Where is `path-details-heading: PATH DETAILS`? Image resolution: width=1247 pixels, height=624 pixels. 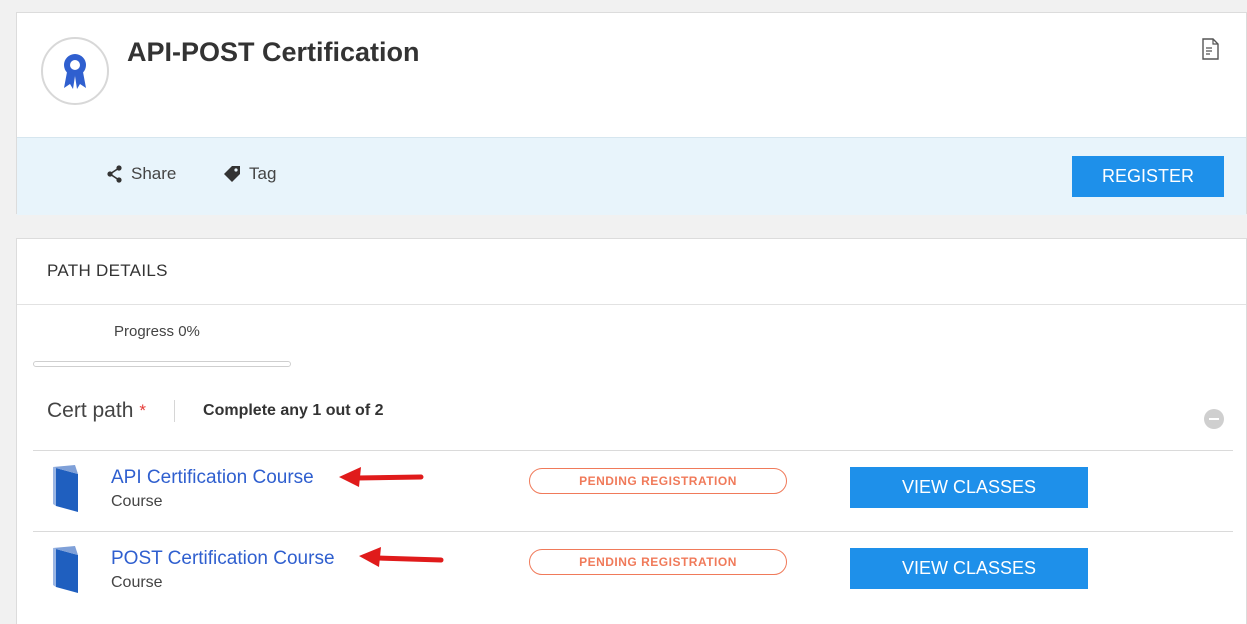 path-details-heading: PATH DETAILS is located at coordinates (631, 272).